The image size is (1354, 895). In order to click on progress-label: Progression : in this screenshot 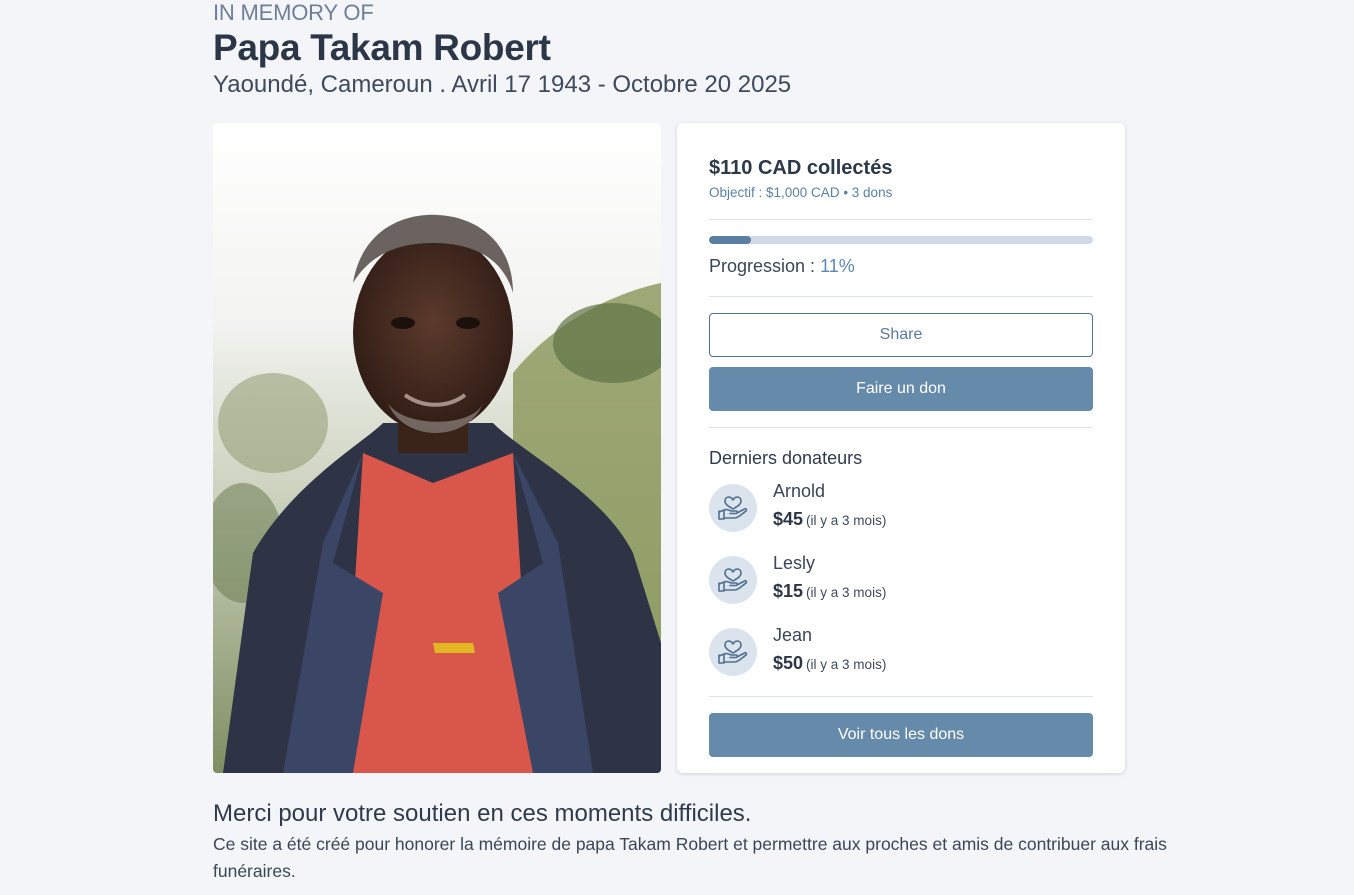, I will do `click(765, 266)`.